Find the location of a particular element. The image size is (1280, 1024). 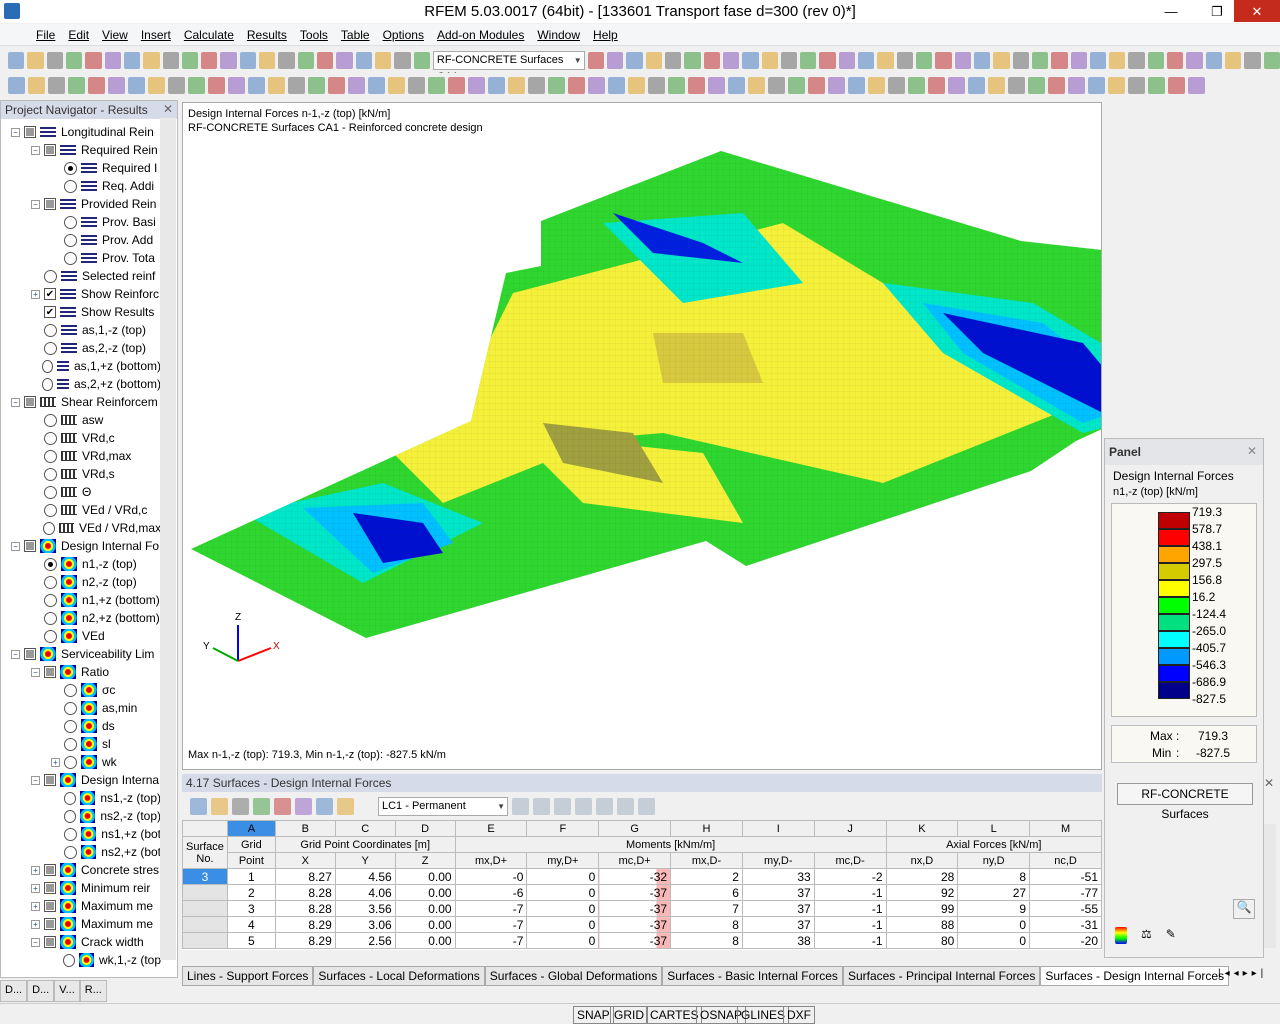

table-cell: -20 is located at coordinates (1065, 940).